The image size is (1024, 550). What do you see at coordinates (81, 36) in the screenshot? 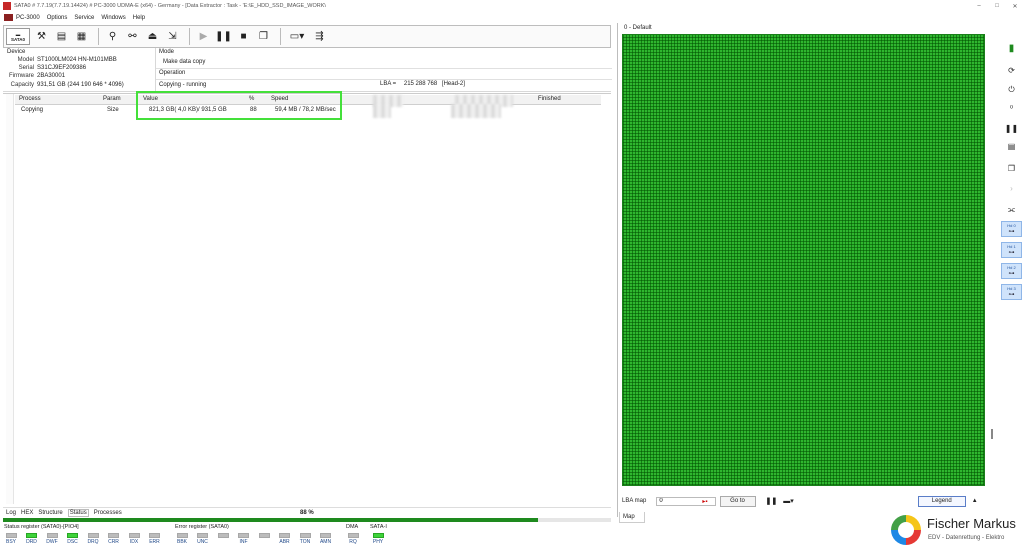
I see `task-icon: ▦` at bounding box center [81, 36].